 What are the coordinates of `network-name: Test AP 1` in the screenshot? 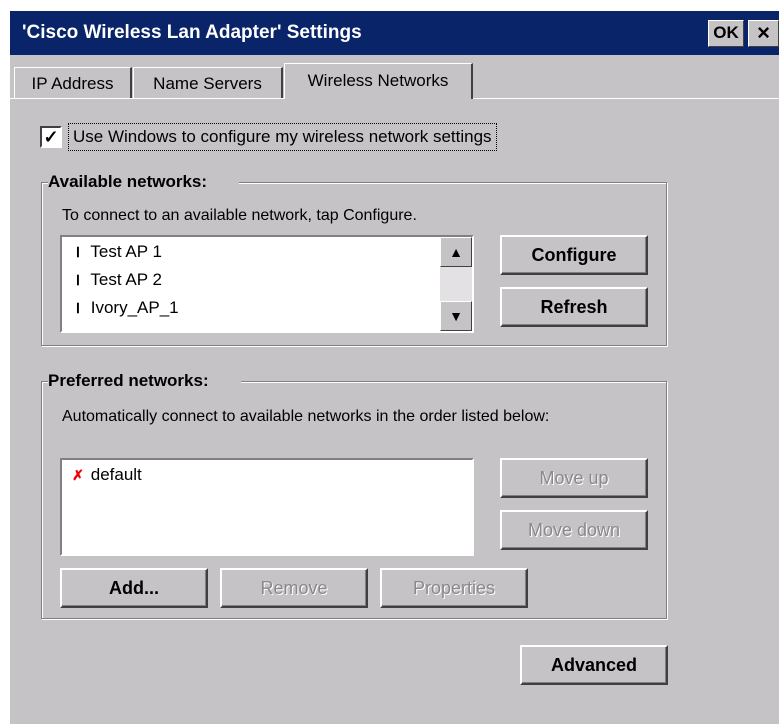 It's located at (126, 251).